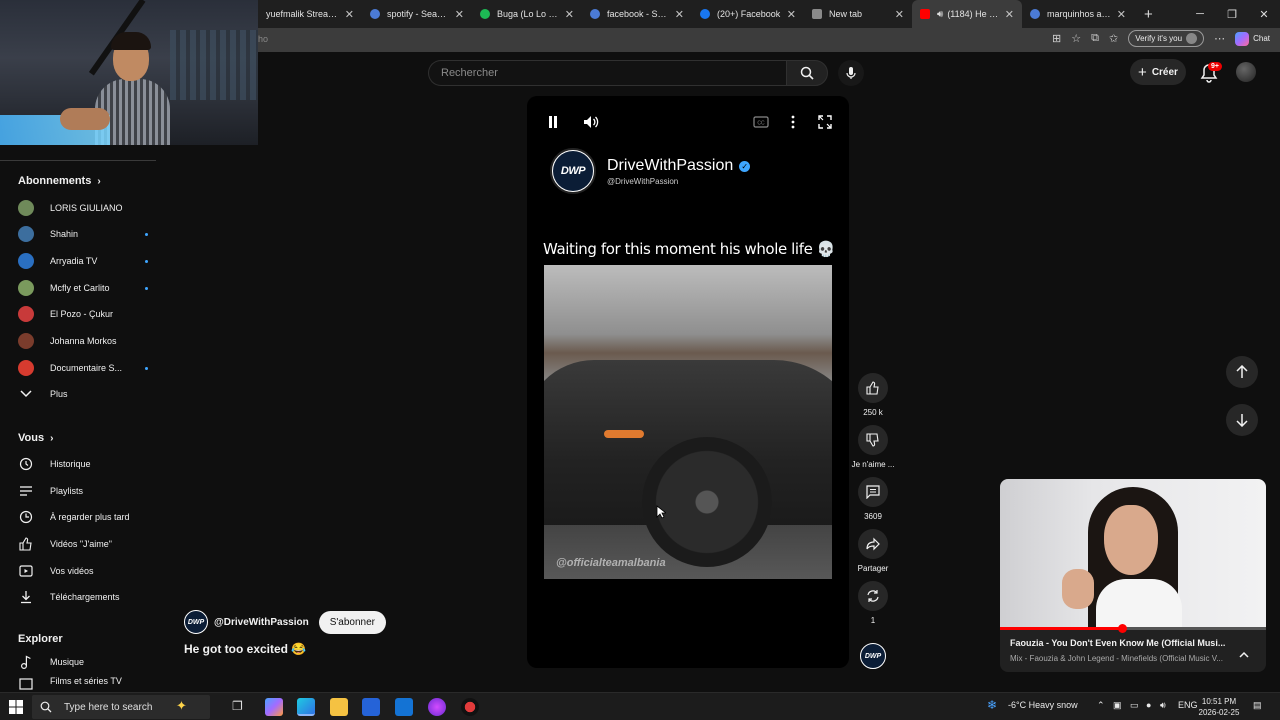 Image resolution: width=1280 pixels, height=720 pixels. I want to click on create-button: + Créer, so click(1158, 72).